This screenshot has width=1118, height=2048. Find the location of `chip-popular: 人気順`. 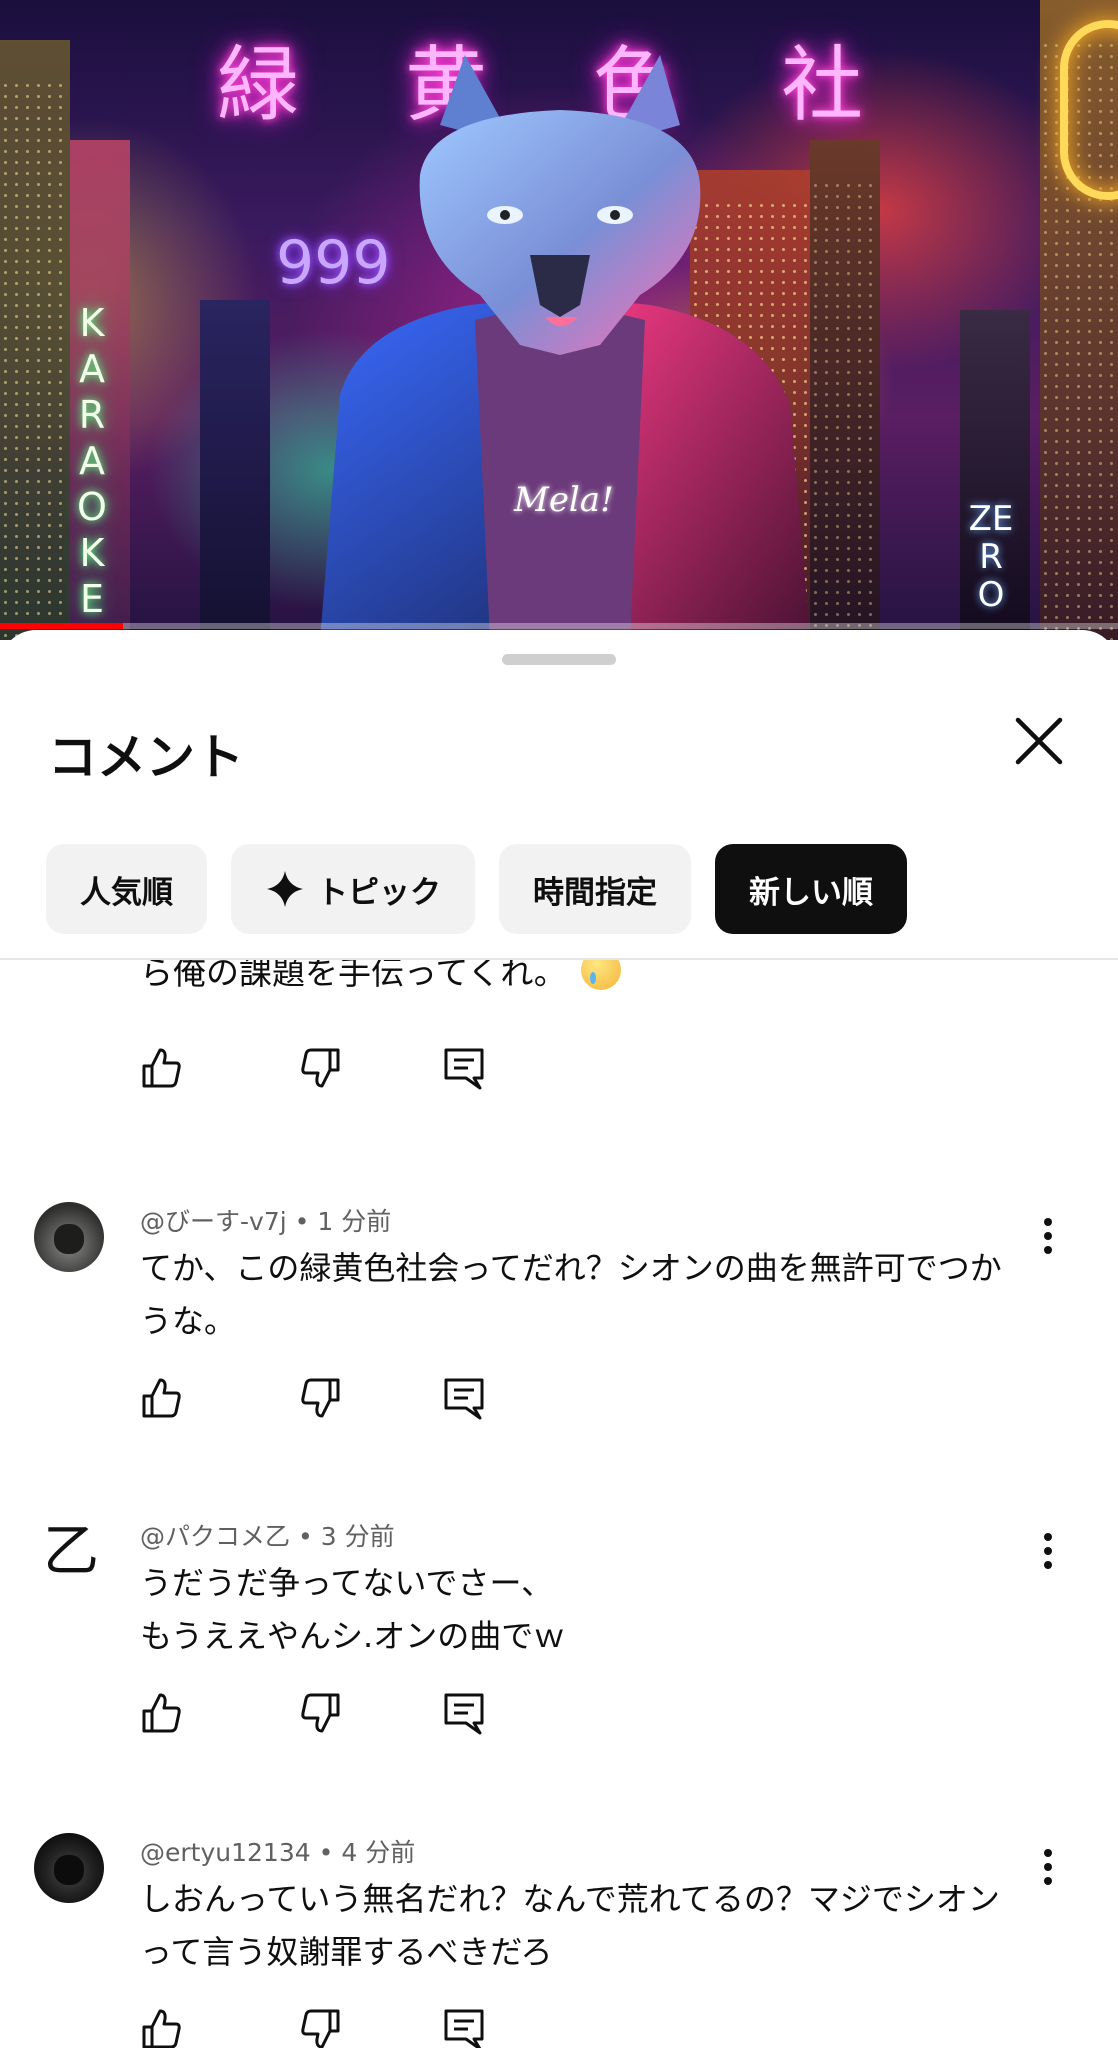

chip-popular: 人気順 is located at coordinates (126, 889).